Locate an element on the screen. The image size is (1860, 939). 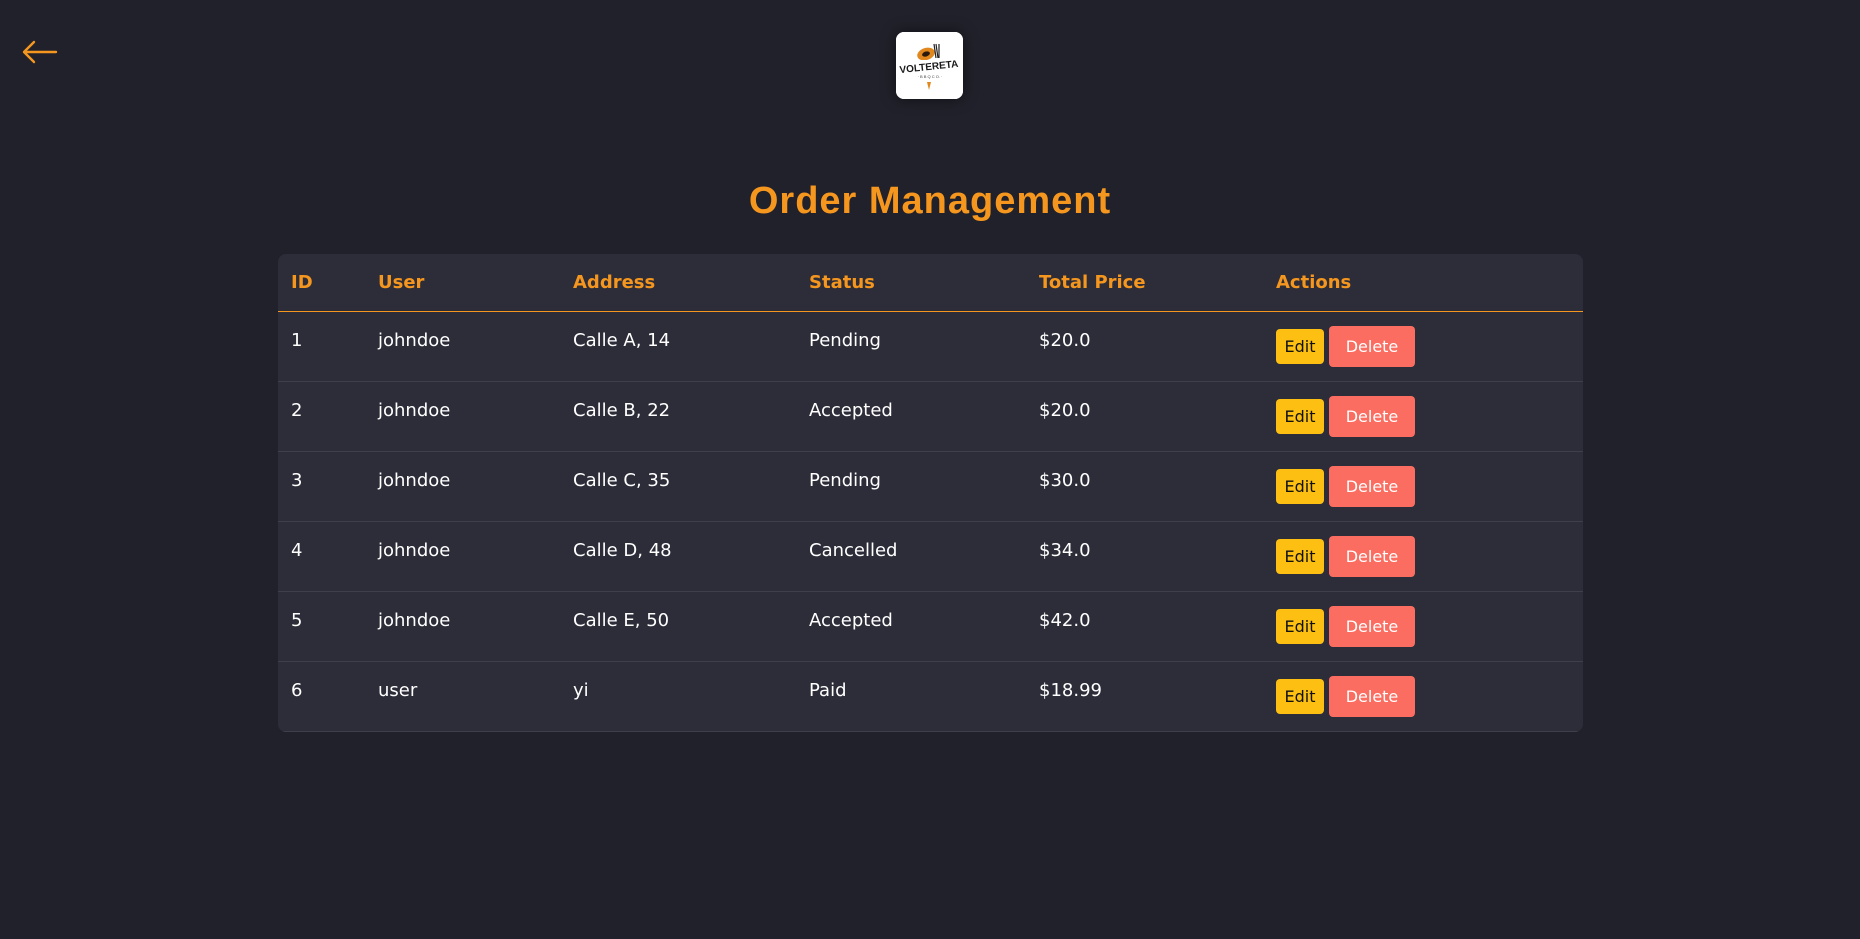
svg-text: · B B Q C O. · is located at coordinates (930, 76).